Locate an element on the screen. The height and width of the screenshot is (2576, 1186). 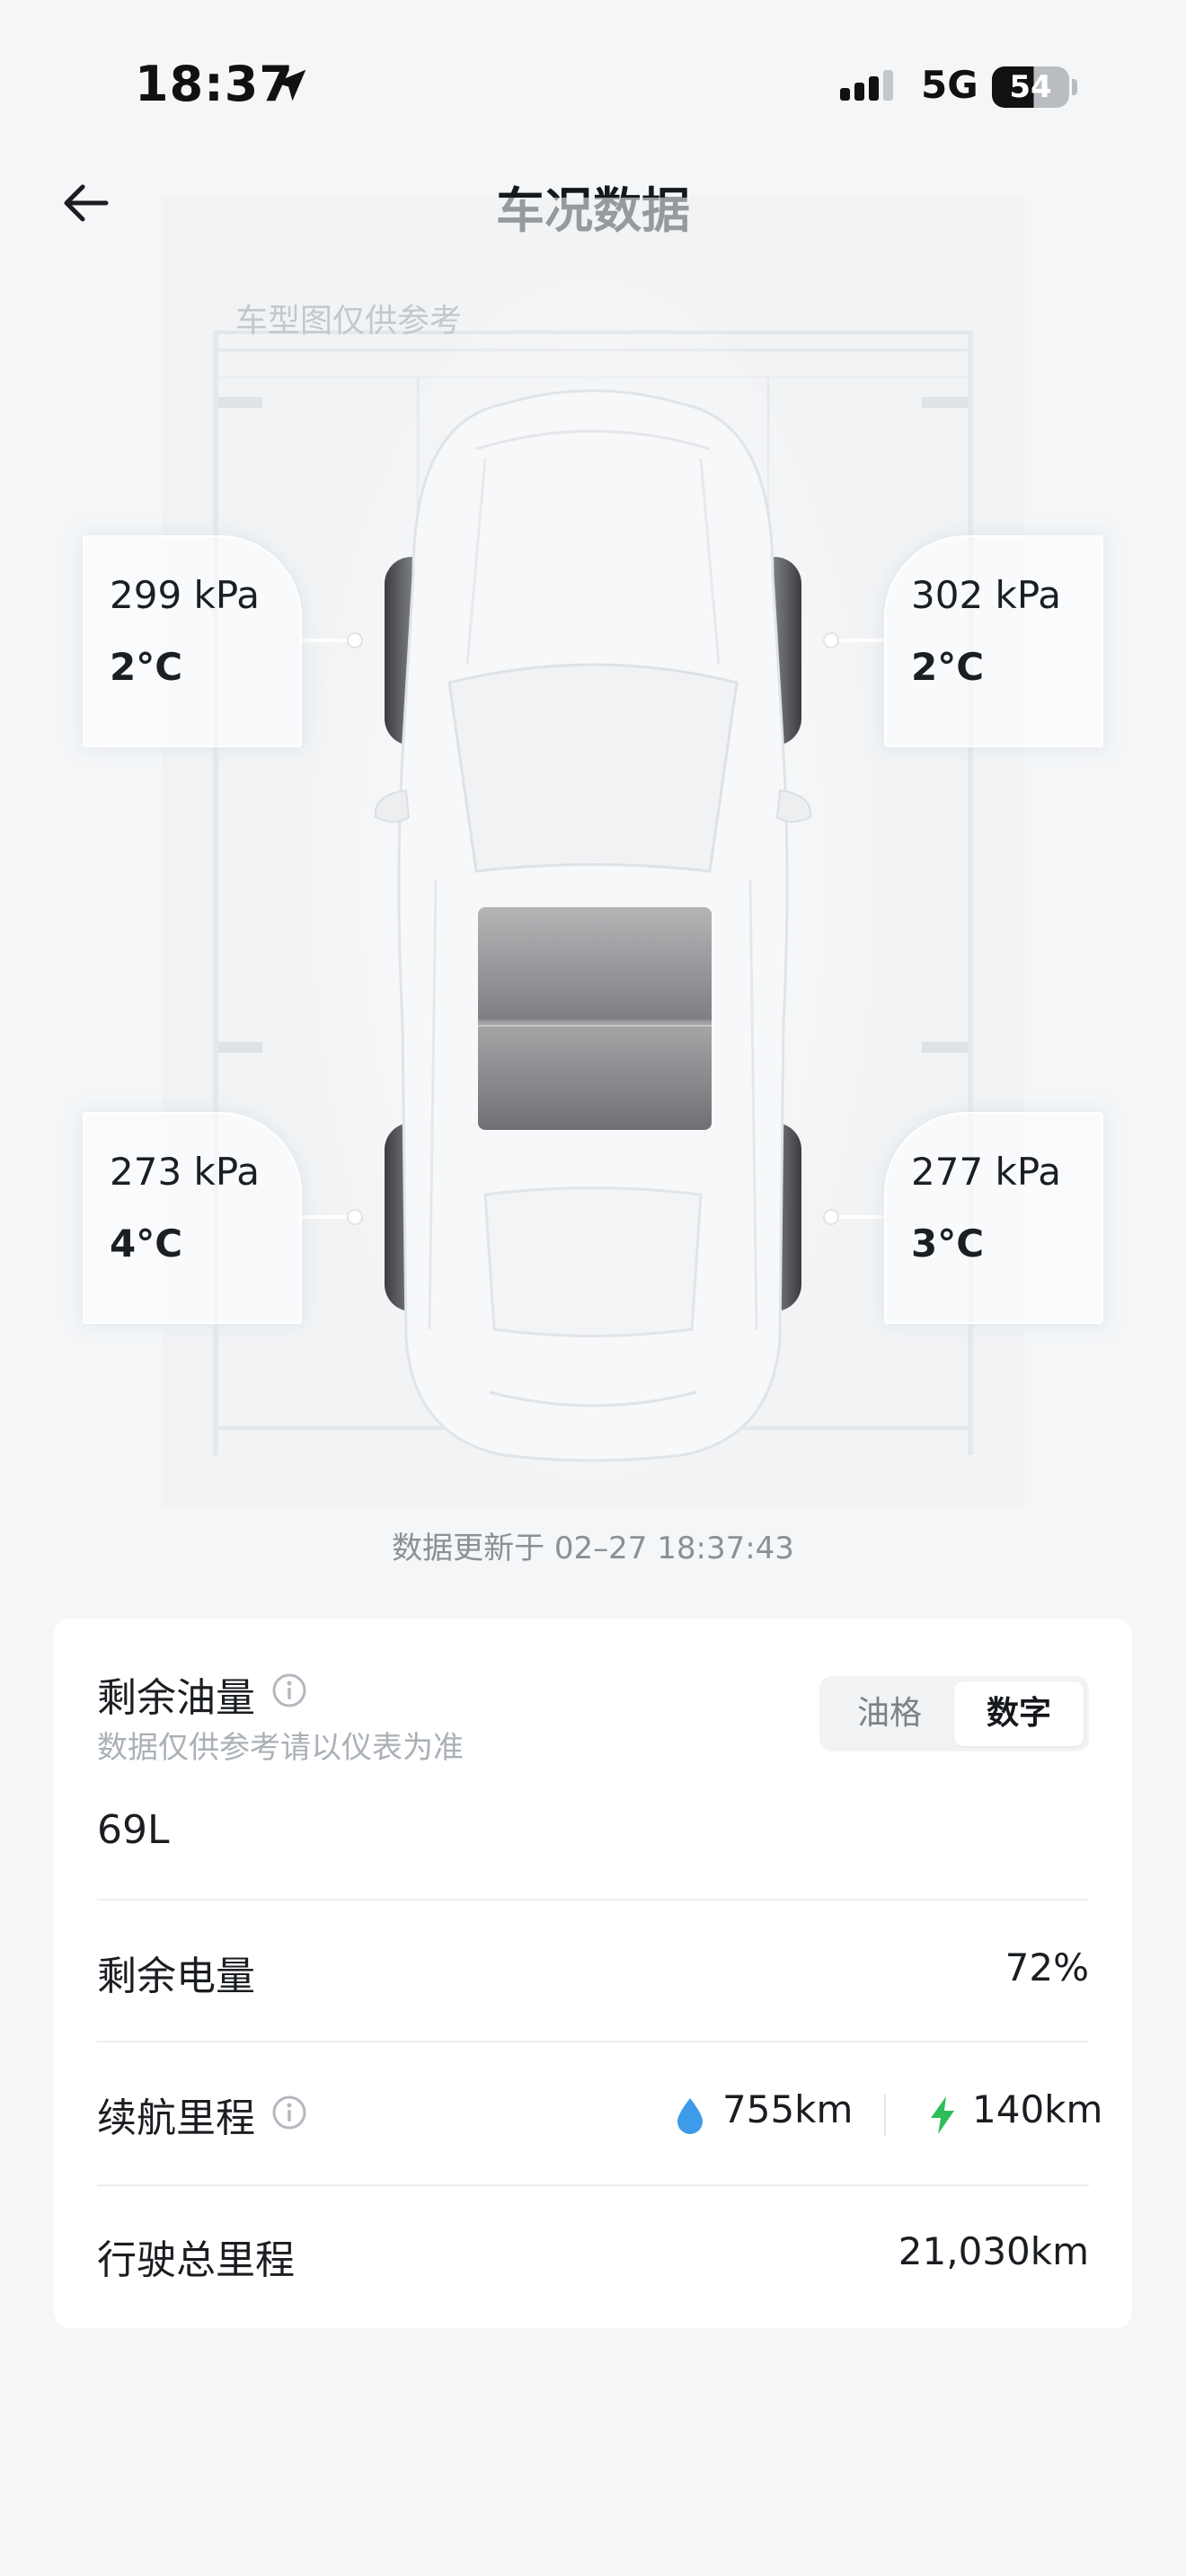
battery-indicator: 54 is located at coordinates (1030, 87).